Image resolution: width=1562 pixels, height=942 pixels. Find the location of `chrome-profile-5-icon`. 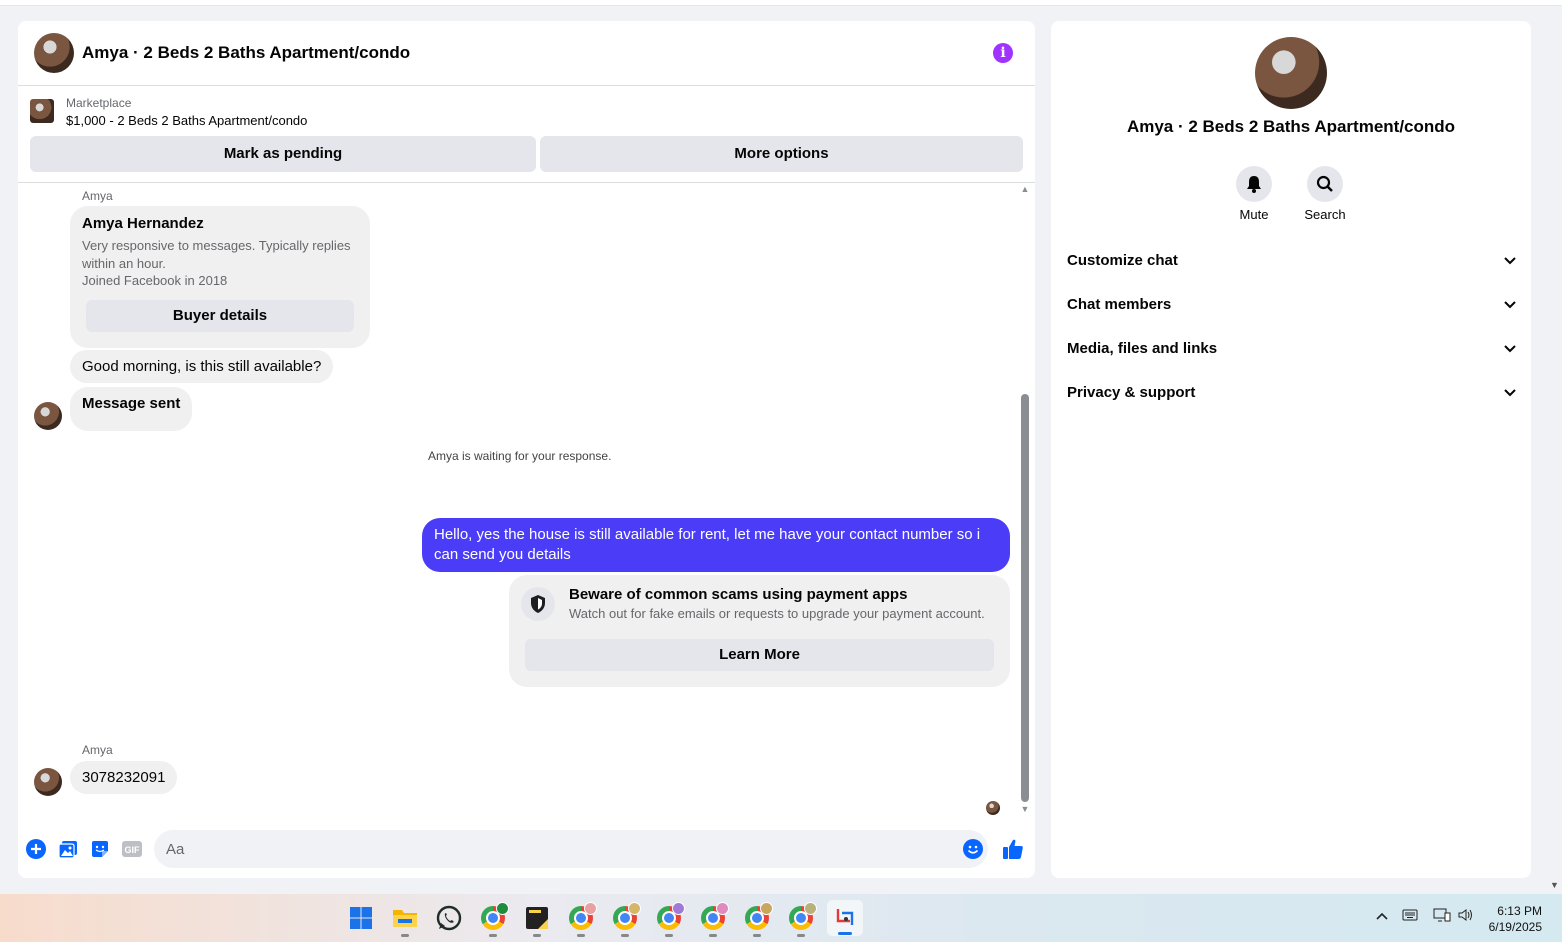

chrome-profile-5-icon is located at coordinates (758, 919).